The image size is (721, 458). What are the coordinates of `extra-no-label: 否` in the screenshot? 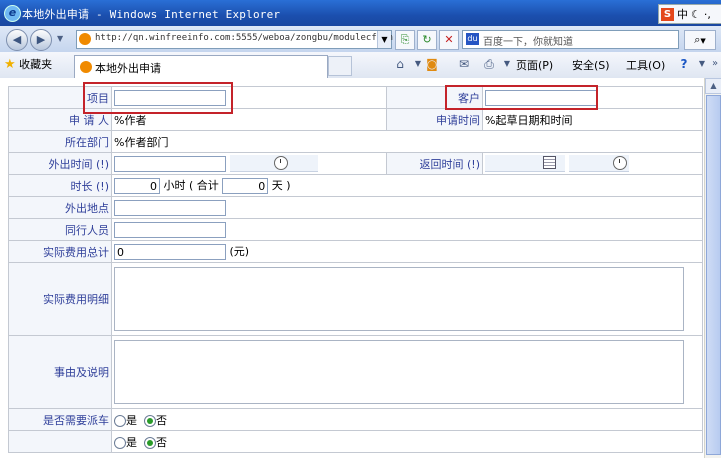 It's located at (161, 442).